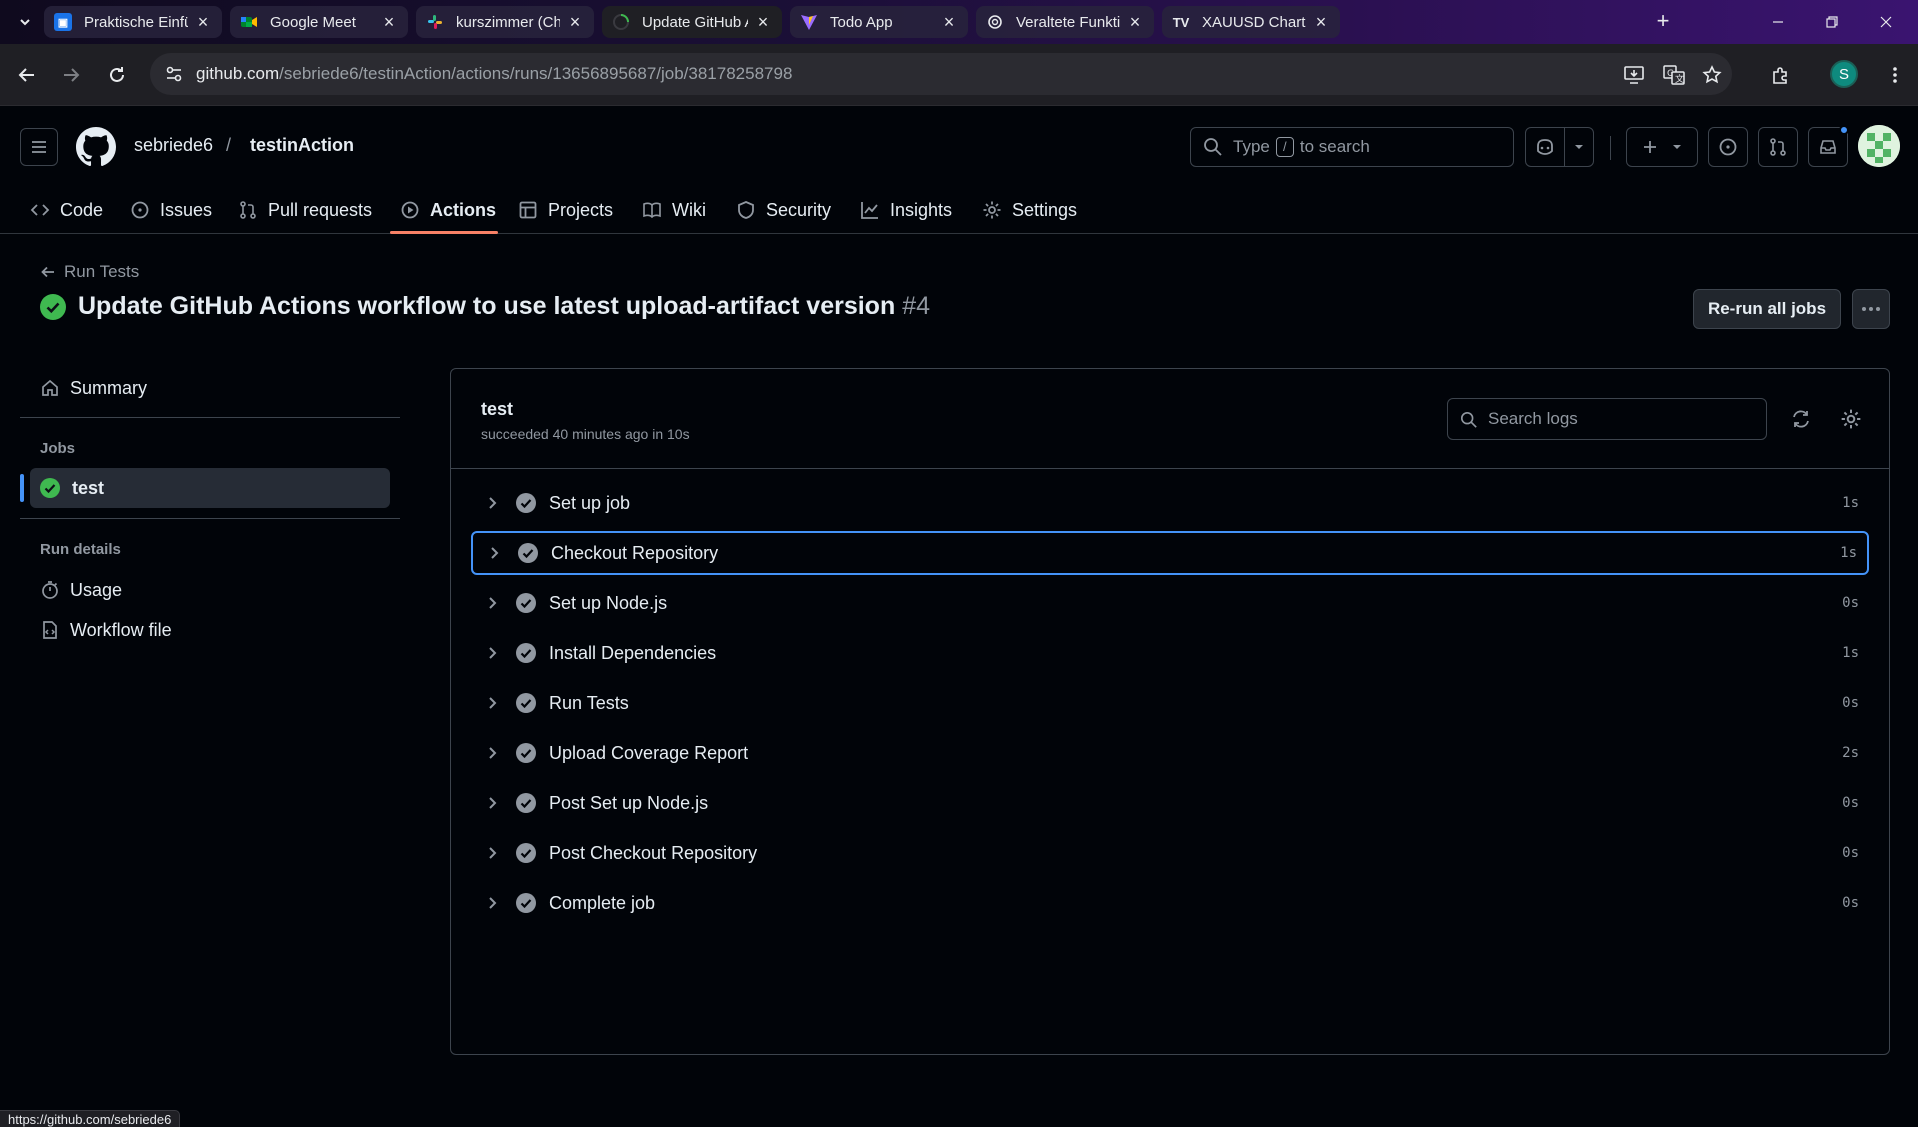 This screenshot has width=1918, height=1127. I want to click on browser-menu-button, so click(1895, 75).